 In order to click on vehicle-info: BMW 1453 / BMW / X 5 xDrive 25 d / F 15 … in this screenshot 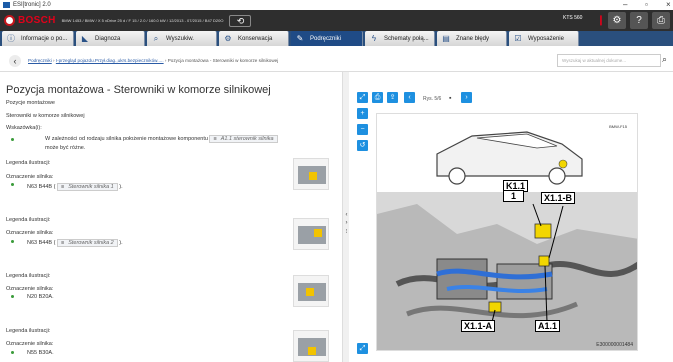, I will do `click(142, 20)`.